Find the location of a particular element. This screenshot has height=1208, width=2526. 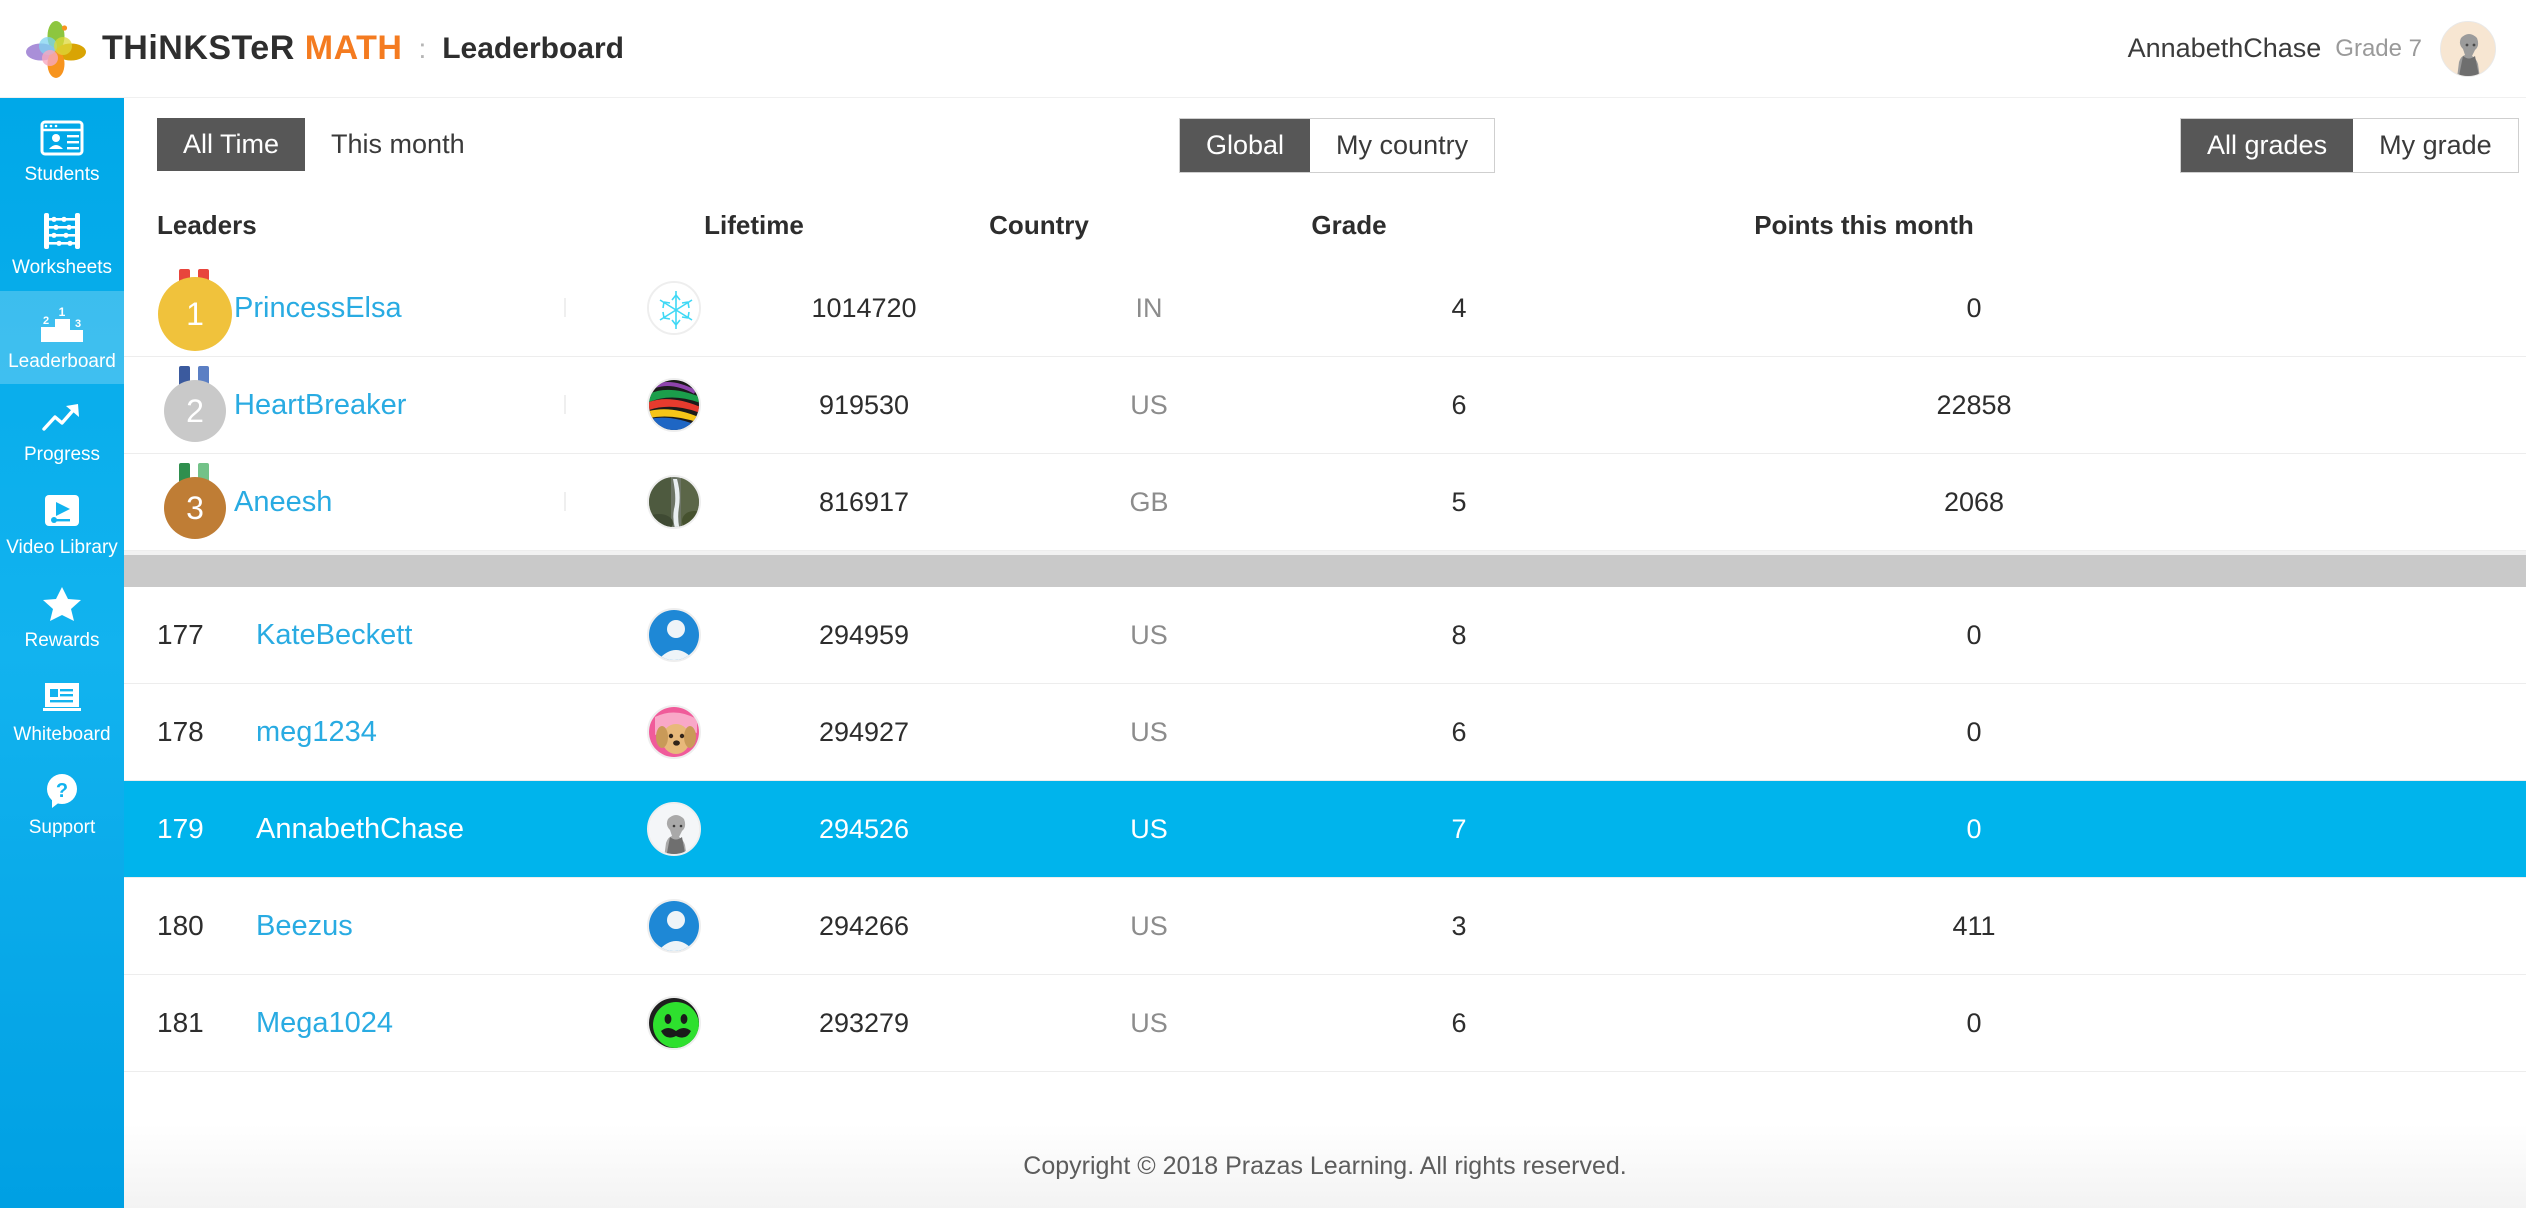

sidebar-item-leaderboard: 1 2 3 Leaderboard is located at coordinates (62, 337).